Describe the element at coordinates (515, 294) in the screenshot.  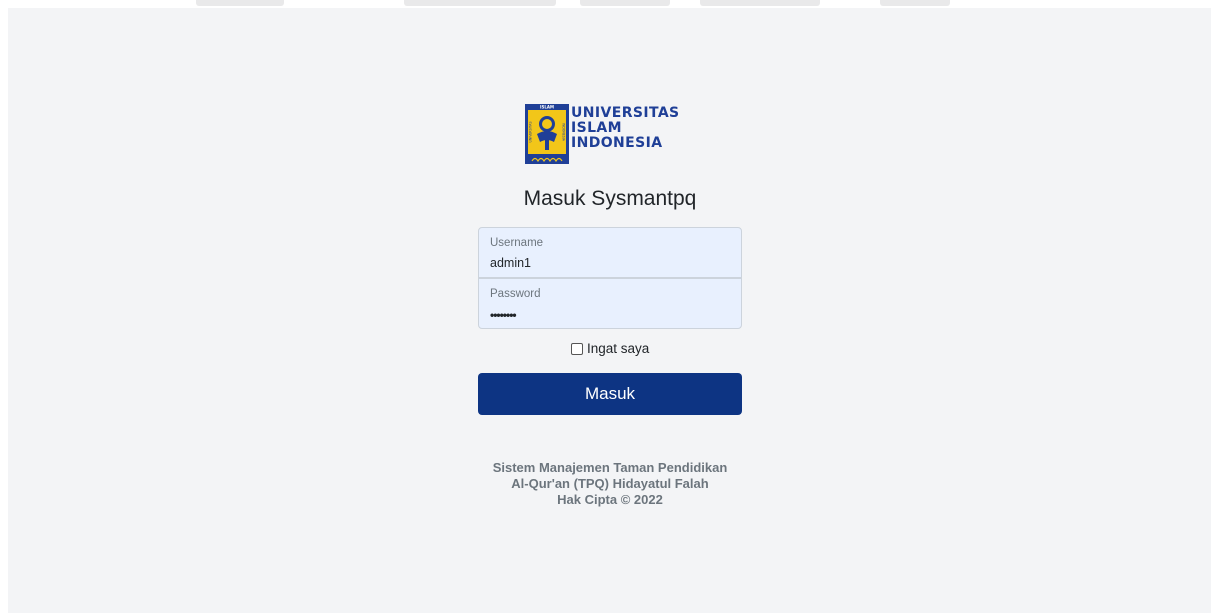
I see `password-label: Password` at that location.